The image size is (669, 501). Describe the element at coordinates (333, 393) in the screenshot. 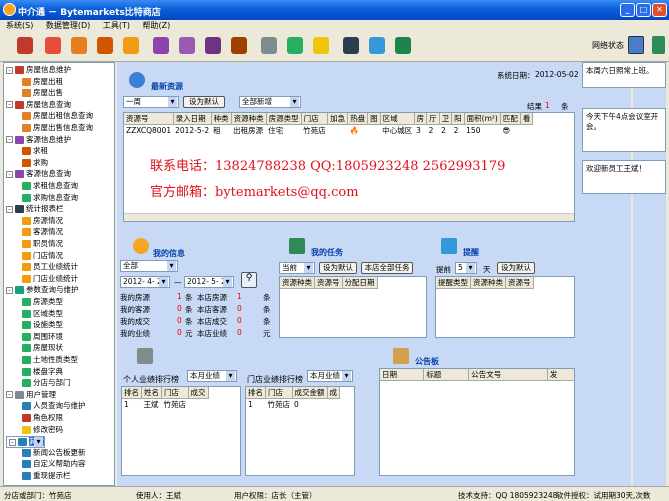

I see `column-header: 成` at that location.